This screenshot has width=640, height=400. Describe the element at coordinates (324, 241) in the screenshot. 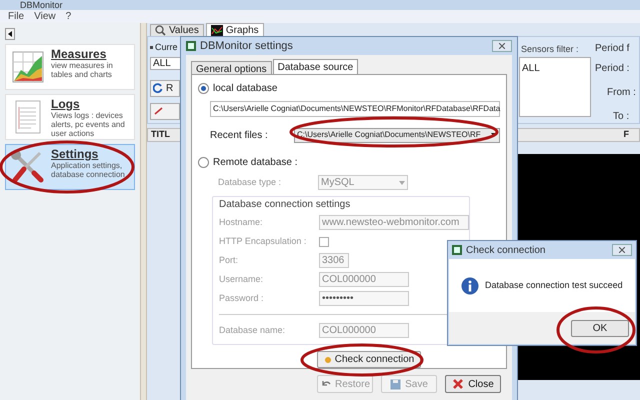

I see `checkbox` at that location.